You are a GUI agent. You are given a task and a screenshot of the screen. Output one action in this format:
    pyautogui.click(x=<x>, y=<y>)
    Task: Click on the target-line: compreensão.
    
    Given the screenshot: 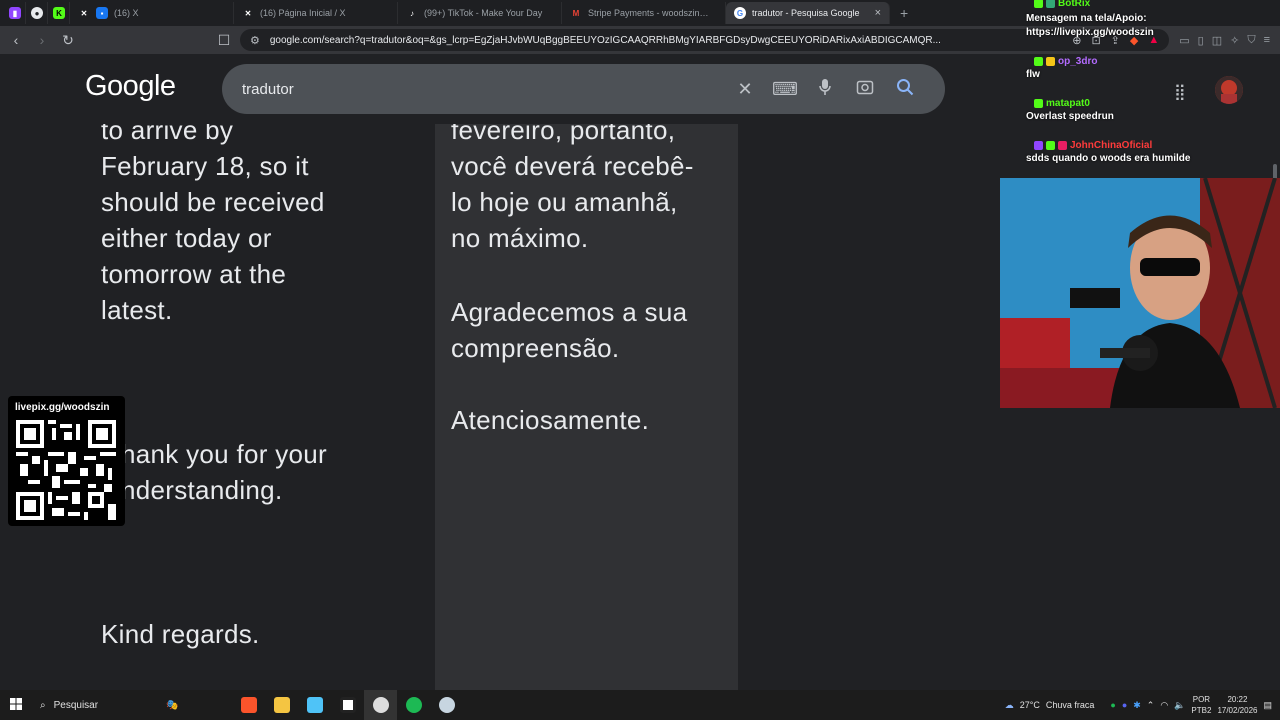 What is the action you would take?
    pyautogui.click(x=535, y=348)
    